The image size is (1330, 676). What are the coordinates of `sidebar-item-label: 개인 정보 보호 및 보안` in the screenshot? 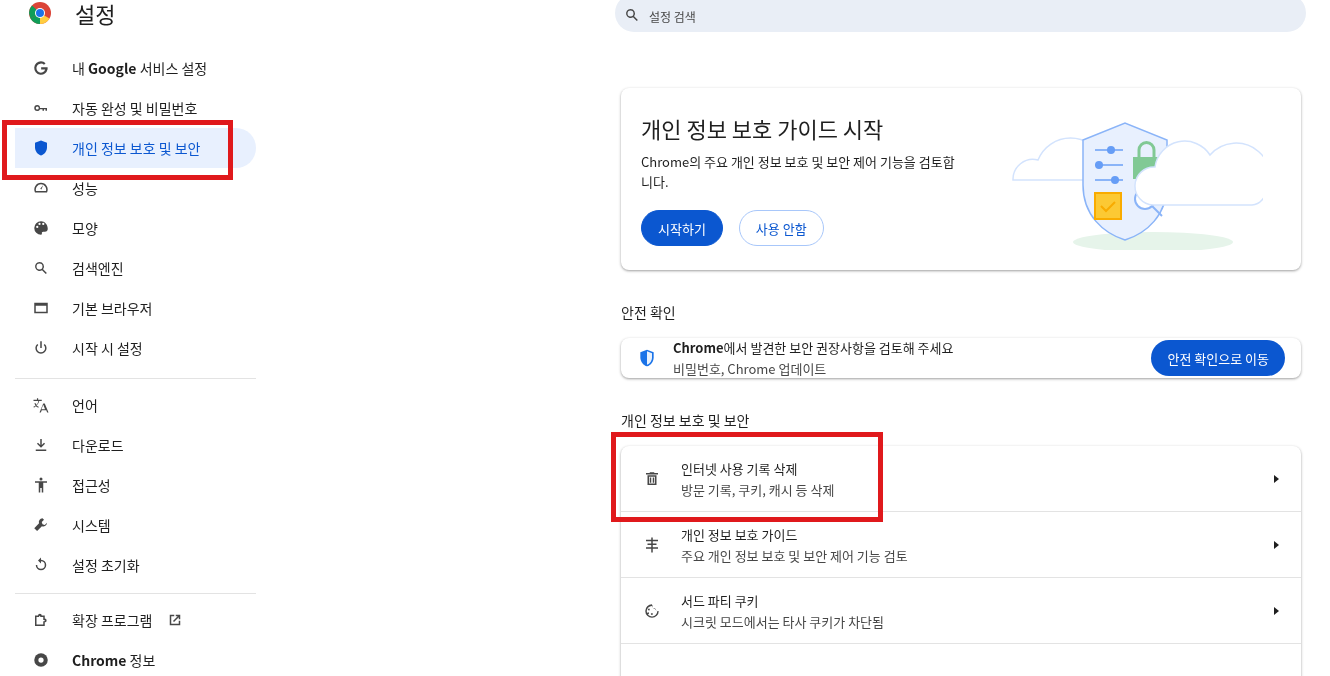 It's located at (136, 148).